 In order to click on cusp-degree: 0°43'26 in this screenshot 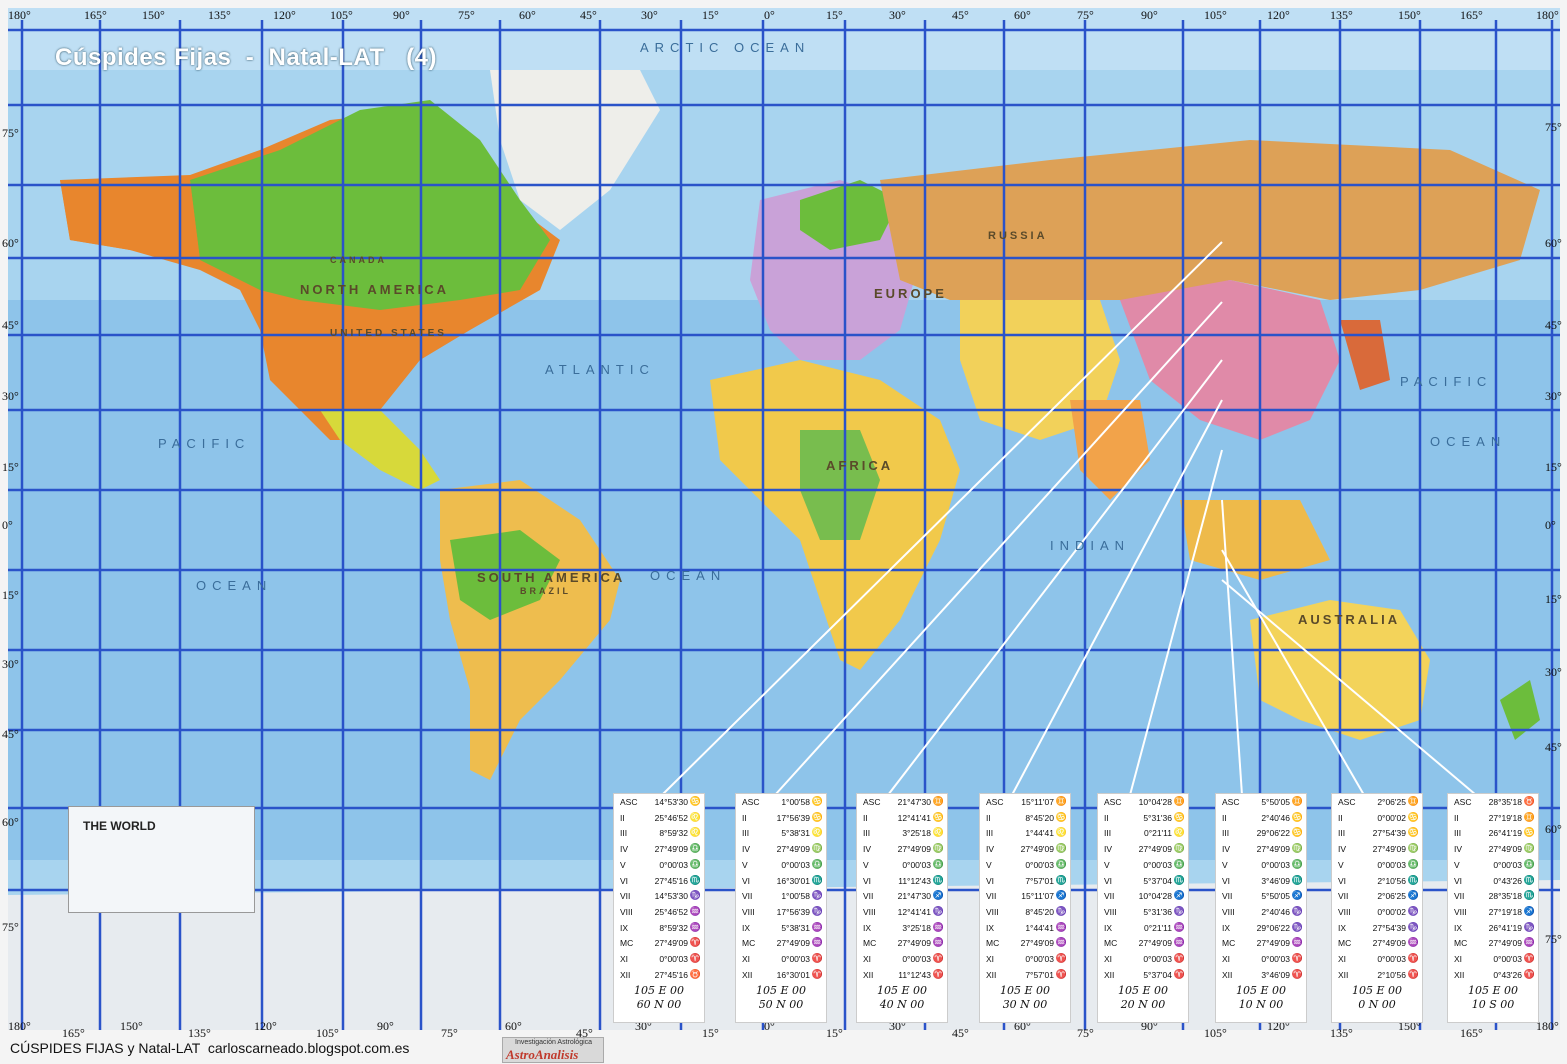, I will do `click(1507, 880)`.